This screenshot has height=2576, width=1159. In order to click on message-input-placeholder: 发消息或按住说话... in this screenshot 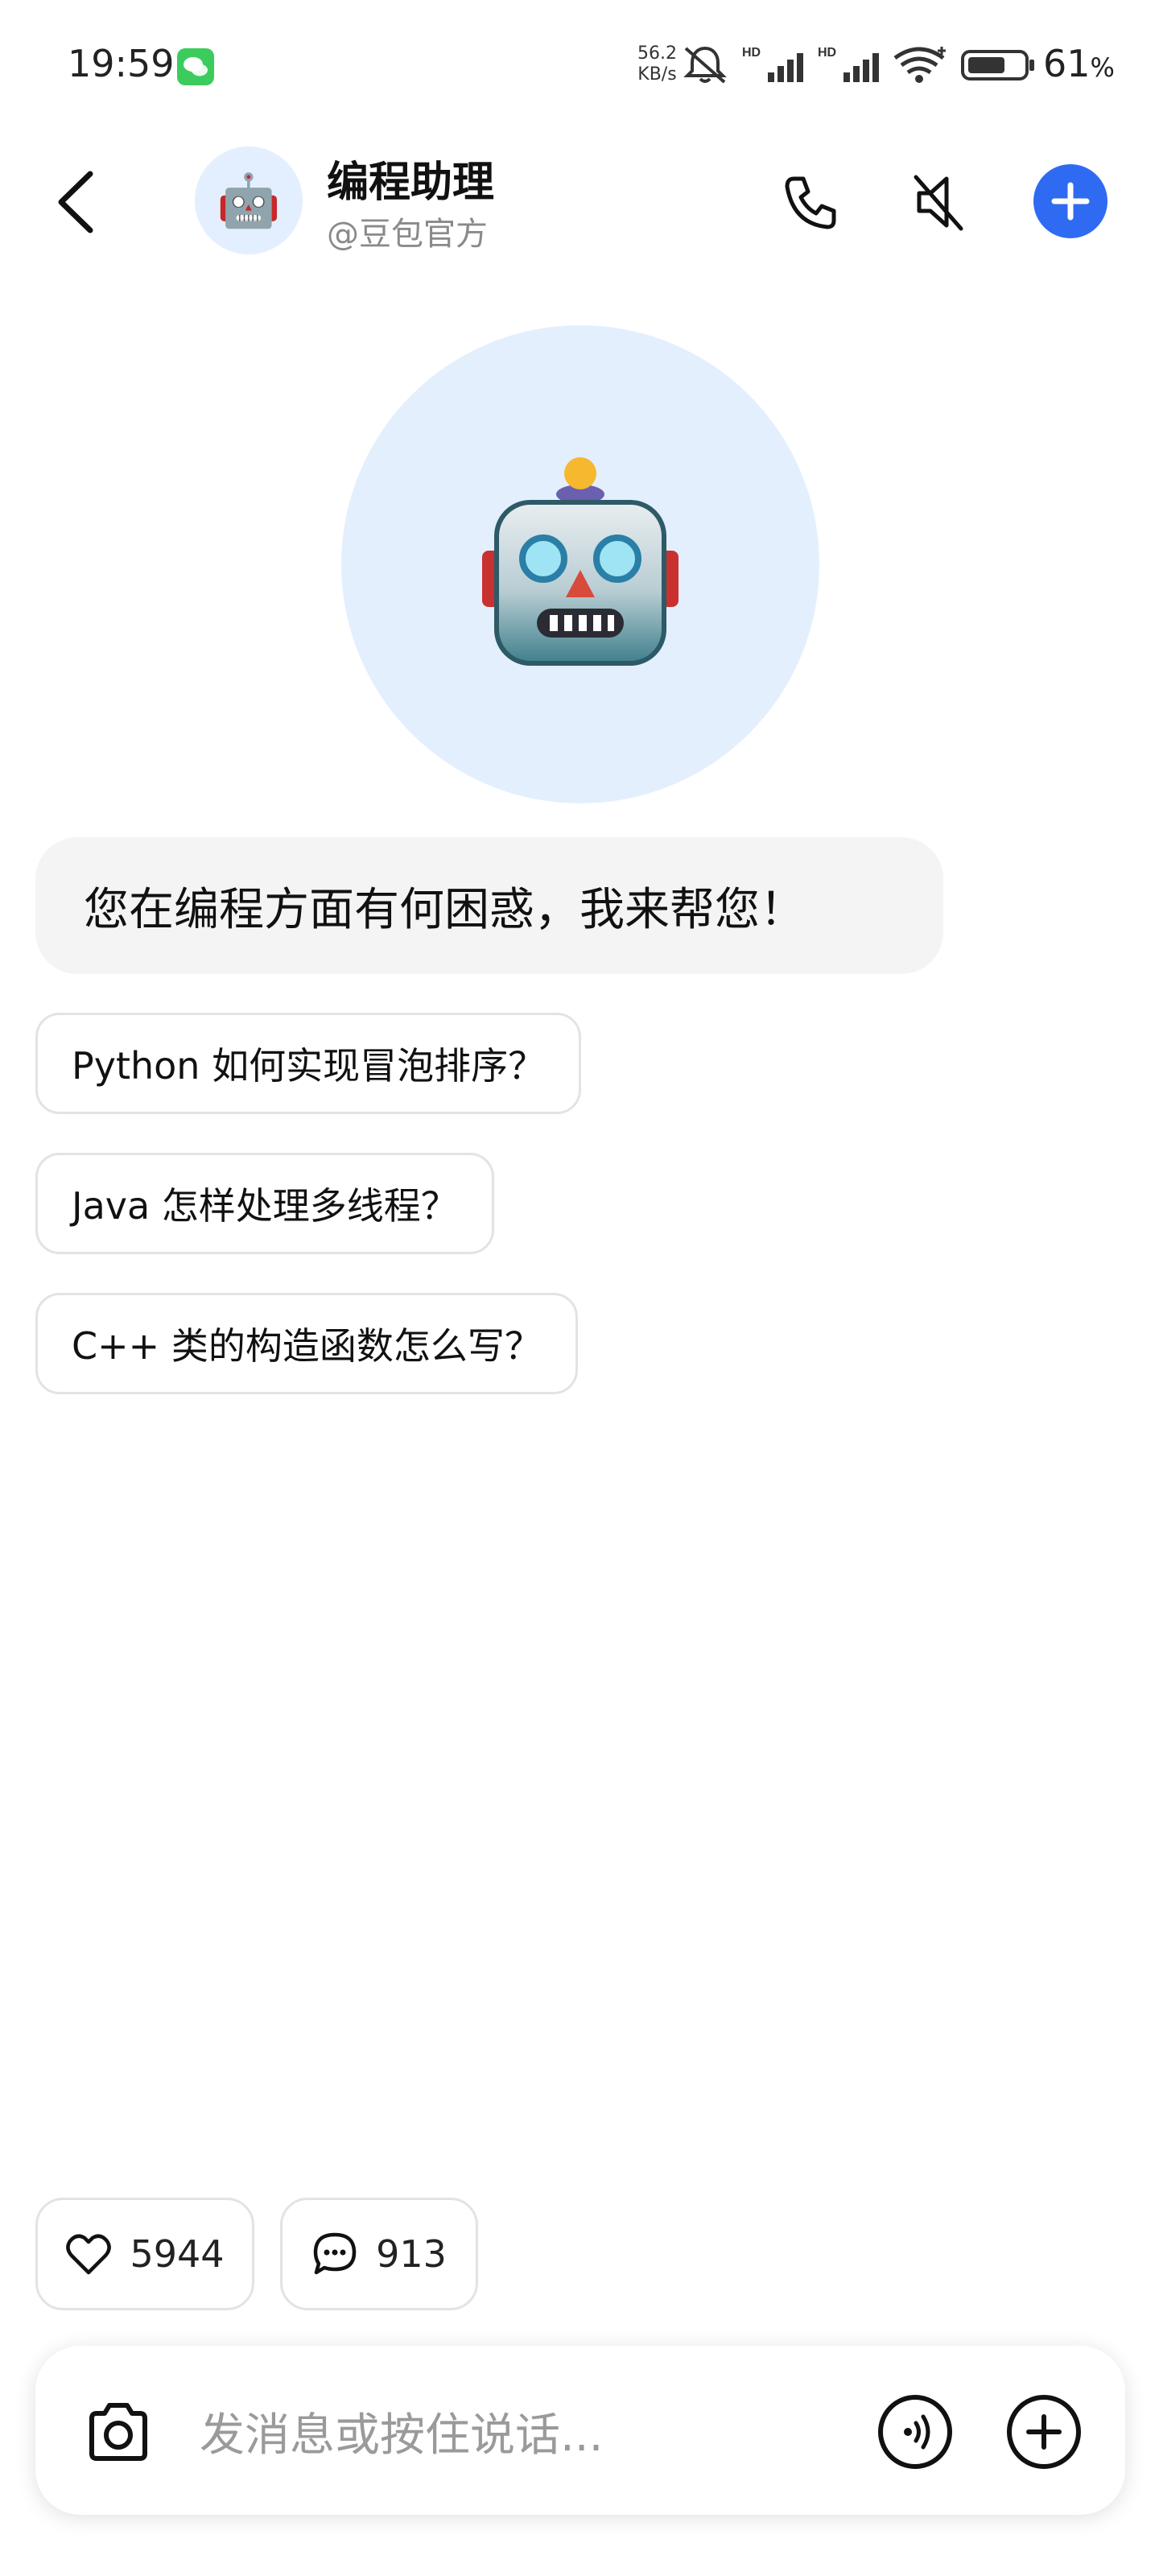, I will do `click(402, 2435)`.